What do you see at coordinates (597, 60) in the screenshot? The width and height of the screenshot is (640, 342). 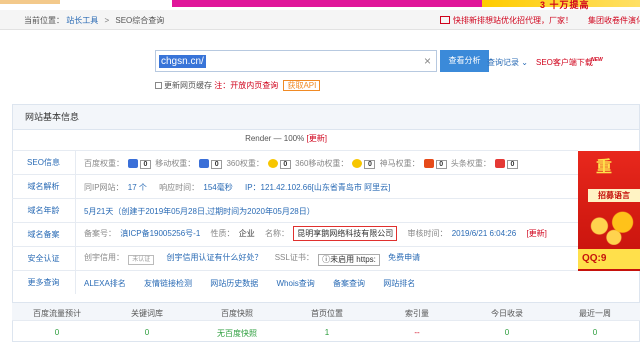 I see `new-badge: NEW` at bounding box center [597, 60].